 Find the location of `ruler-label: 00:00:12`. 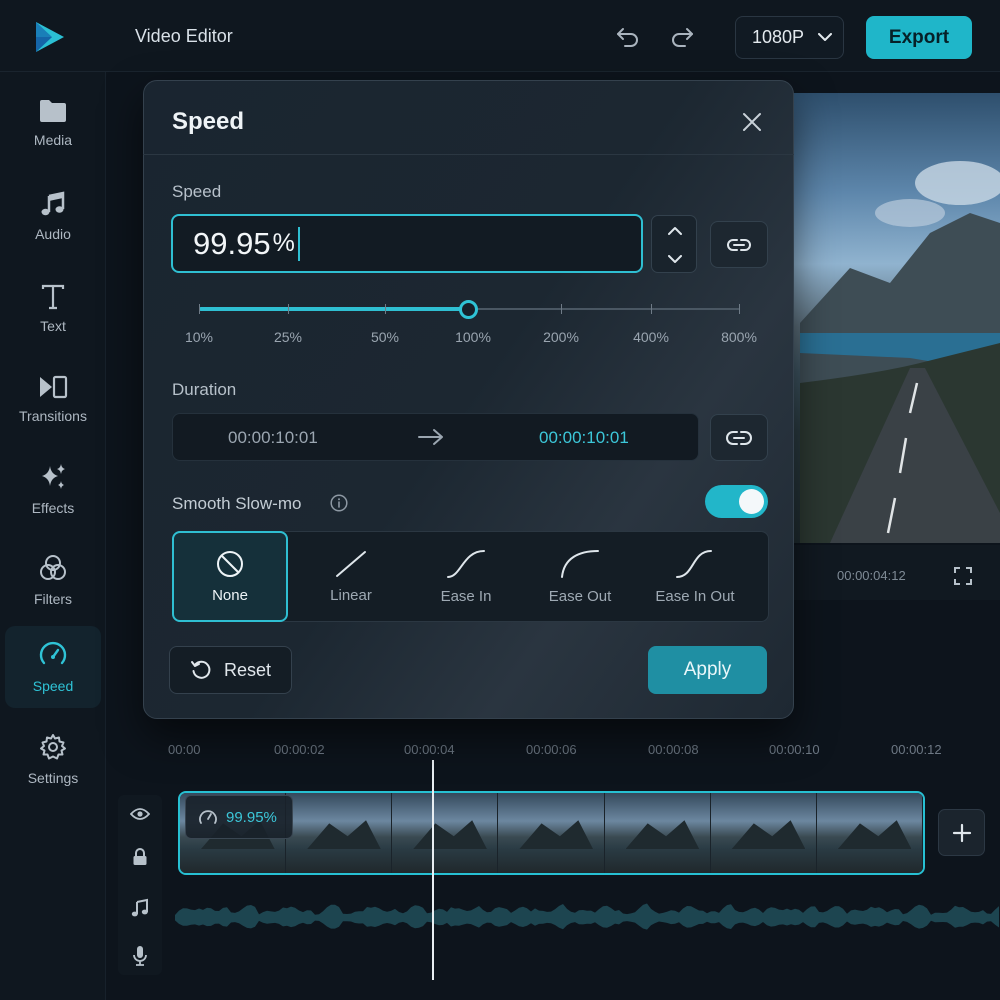

ruler-label: 00:00:12 is located at coordinates (916, 749).